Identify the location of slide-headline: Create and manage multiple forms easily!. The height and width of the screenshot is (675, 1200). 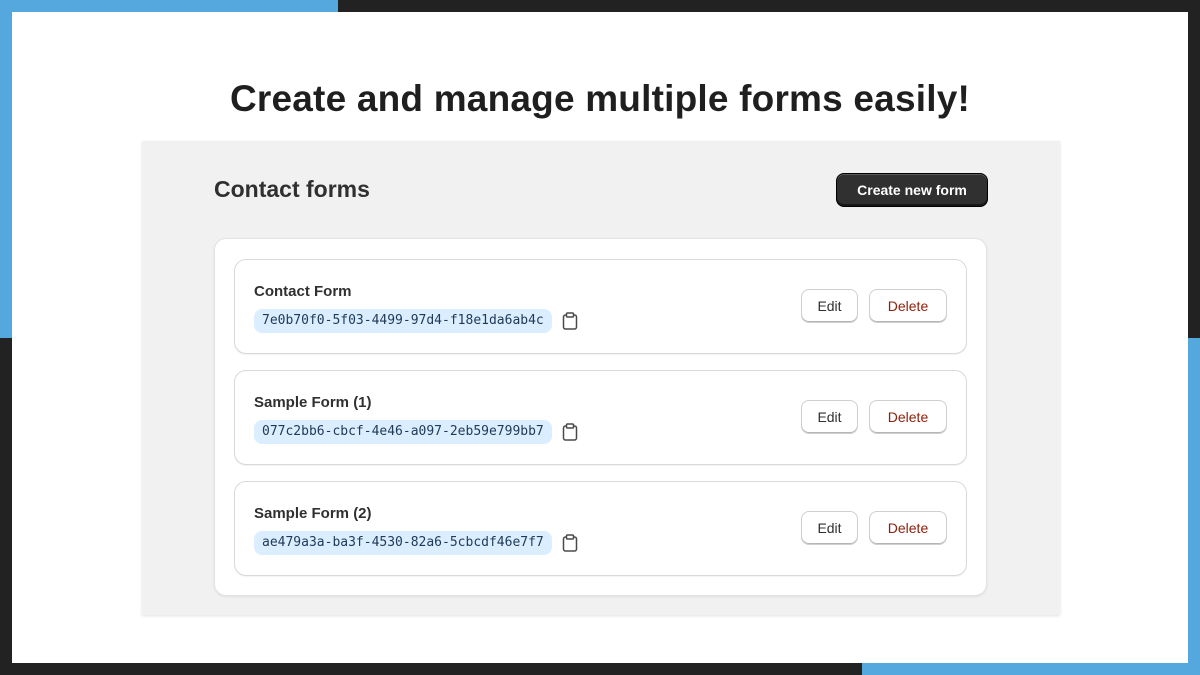
(599, 98).